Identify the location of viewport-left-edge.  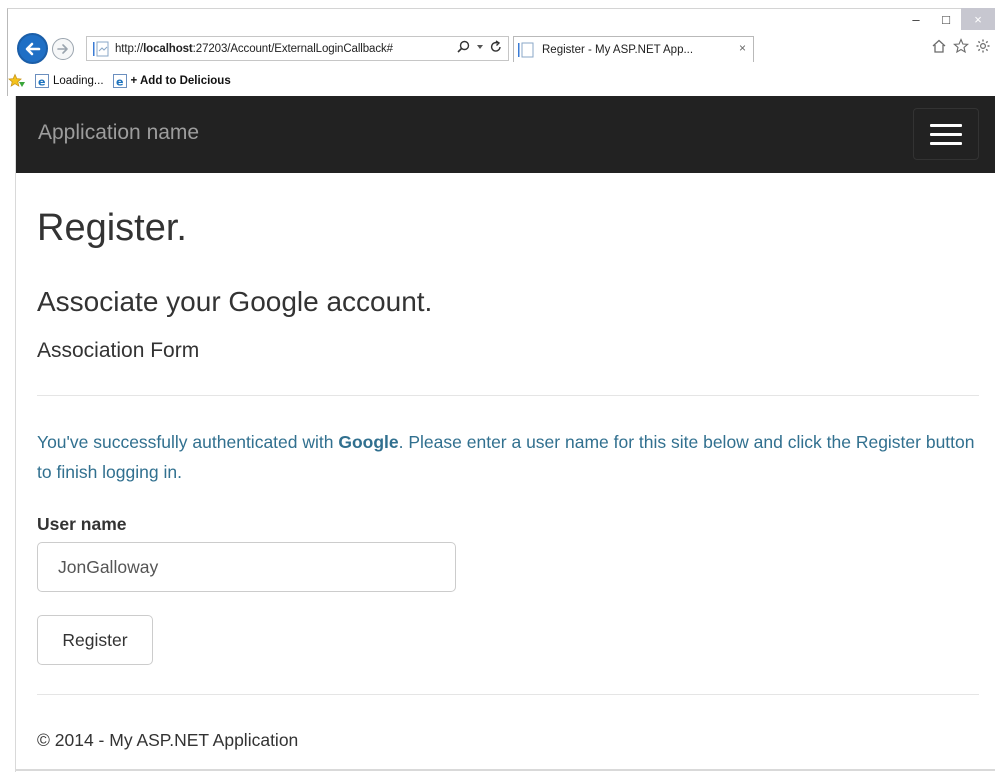
(15, 434).